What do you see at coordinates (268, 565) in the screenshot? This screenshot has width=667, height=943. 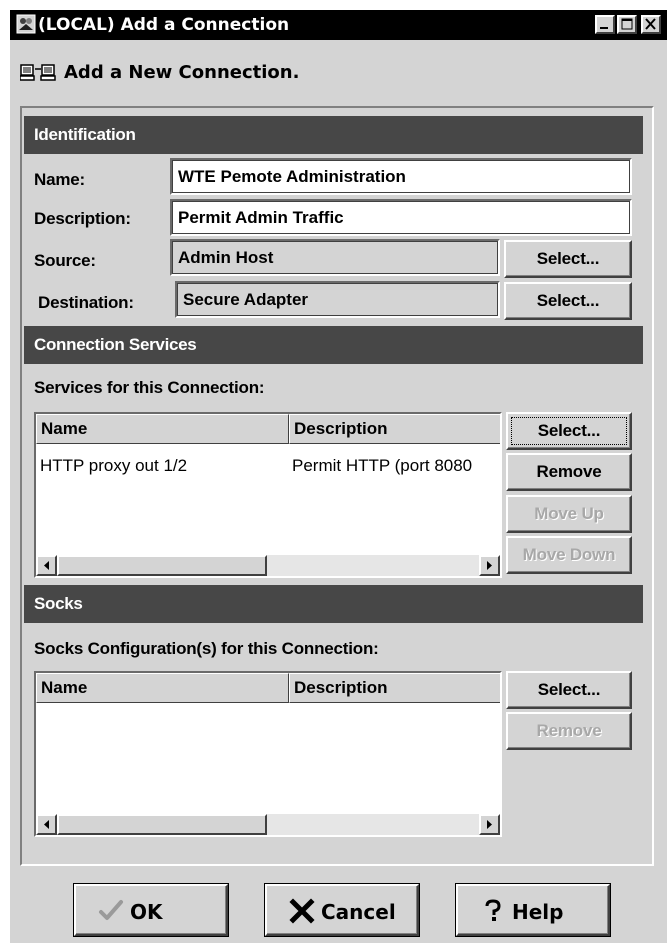 I see `services-horizontal-scrollbar` at bounding box center [268, 565].